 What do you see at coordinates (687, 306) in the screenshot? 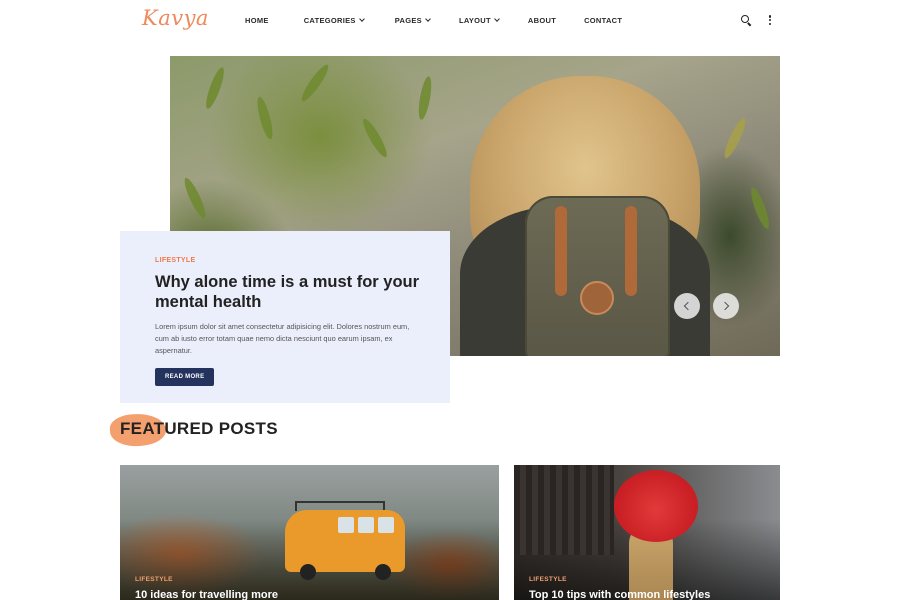
I see `slider-prev-button` at bounding box center [687, 306].